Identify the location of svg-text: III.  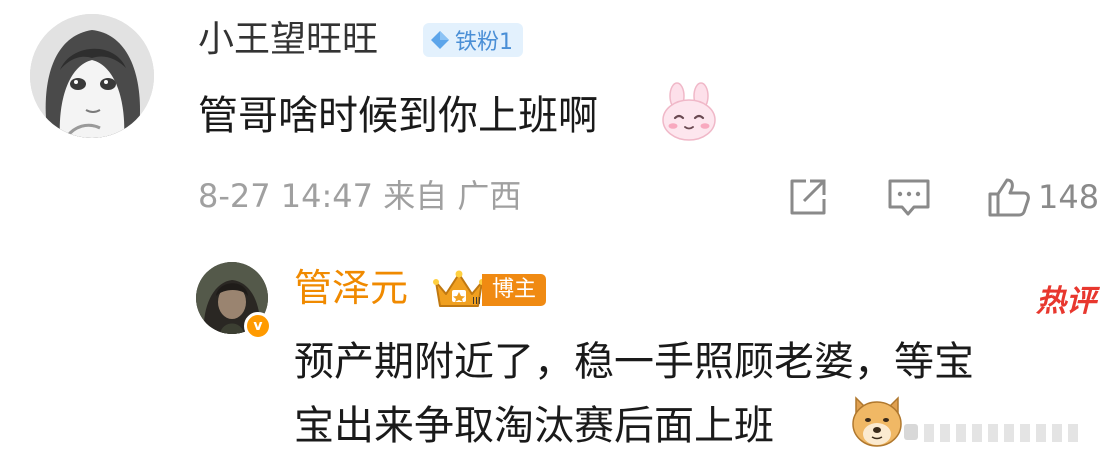
(476, 301).